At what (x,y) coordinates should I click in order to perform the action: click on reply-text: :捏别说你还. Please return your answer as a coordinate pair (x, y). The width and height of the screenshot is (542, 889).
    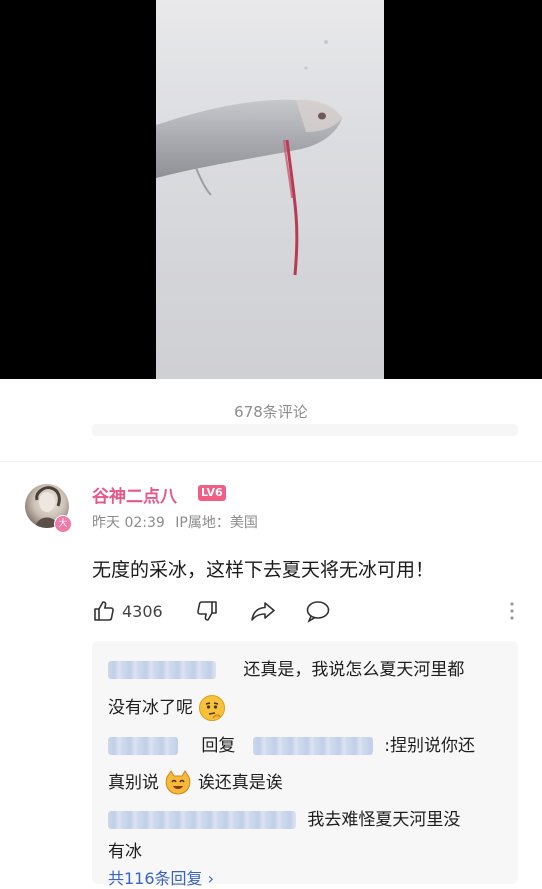
    Looking at the image, I should click on (429, 746).